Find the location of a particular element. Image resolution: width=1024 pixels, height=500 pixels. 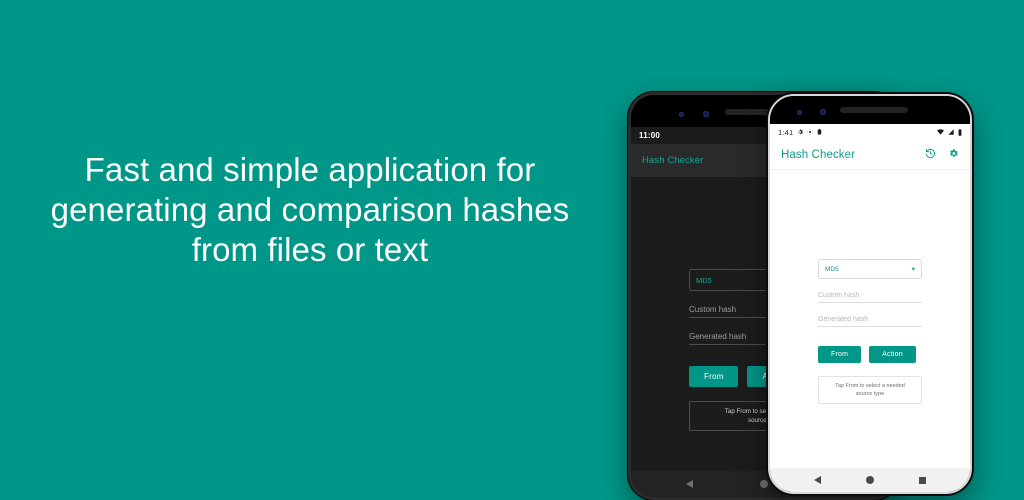

generated-hash-input: Generated hash is located at coordinates (870, 321).